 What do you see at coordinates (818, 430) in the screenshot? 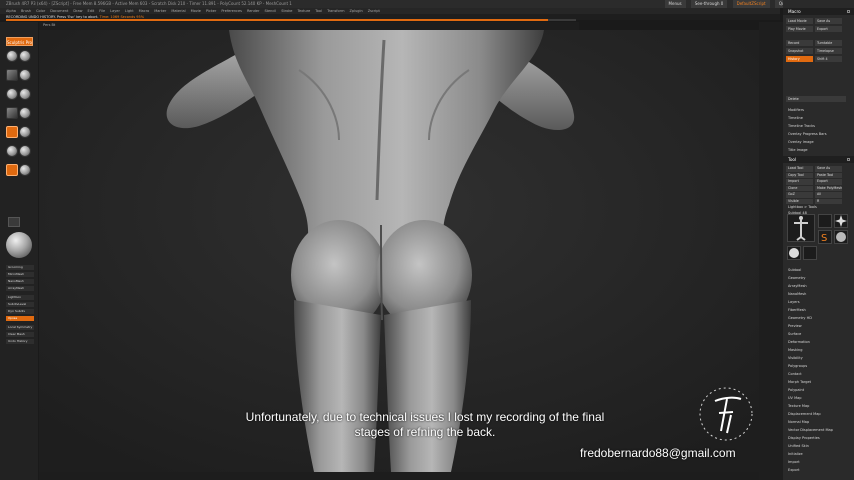
I see `subpalette-vector-displacement-map: Vector Displacement Map` at bounding box center [818, 430].